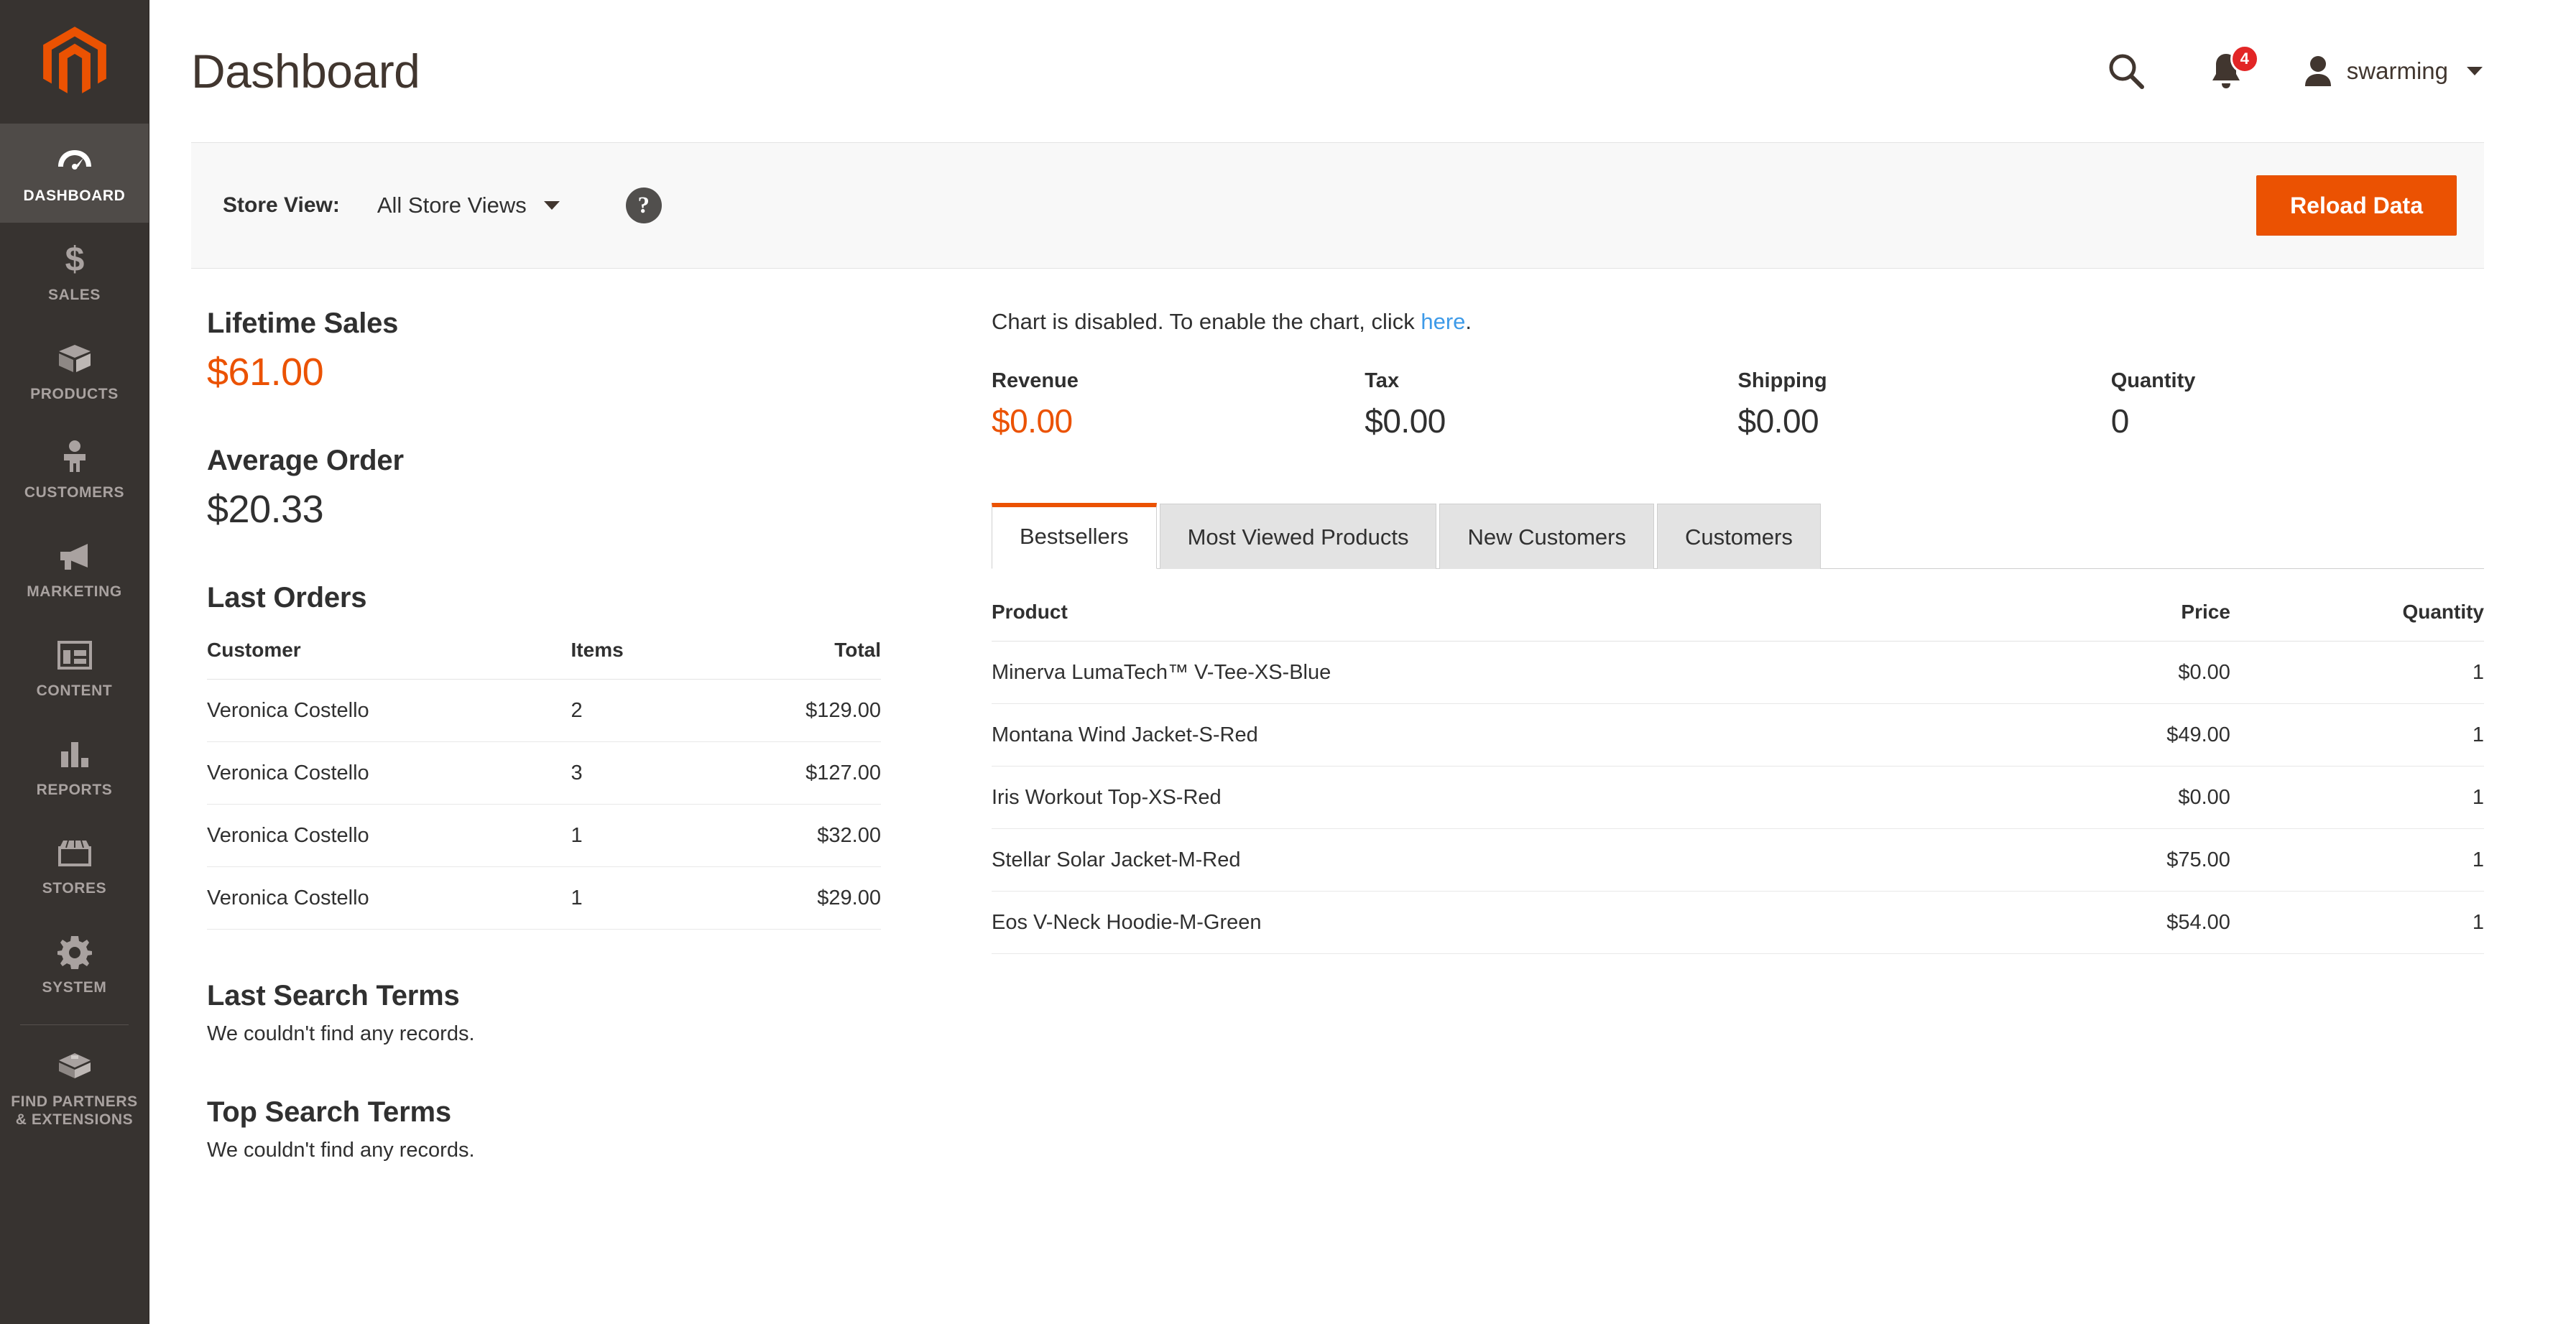  Describe the element at coordinates (1298, 536) in the screenshot. I see `tab-most-viewed-products: Most Viewed Products` at that location.